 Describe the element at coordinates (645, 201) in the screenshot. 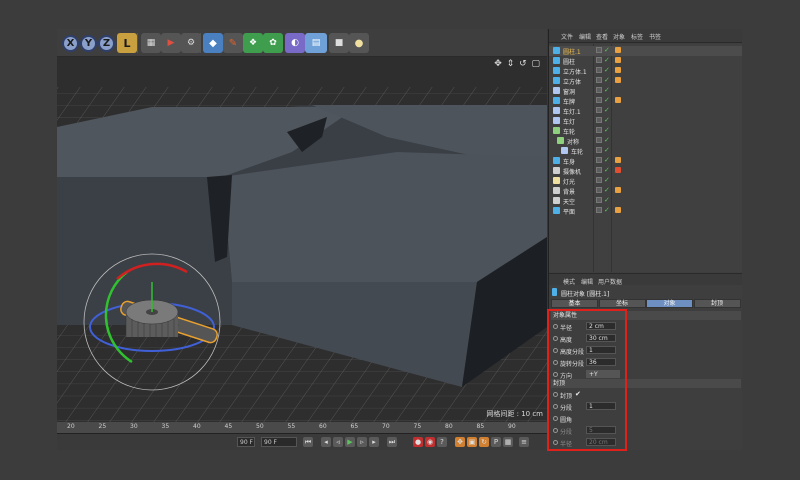

I see `object-row: 天空 ✓` at that location.